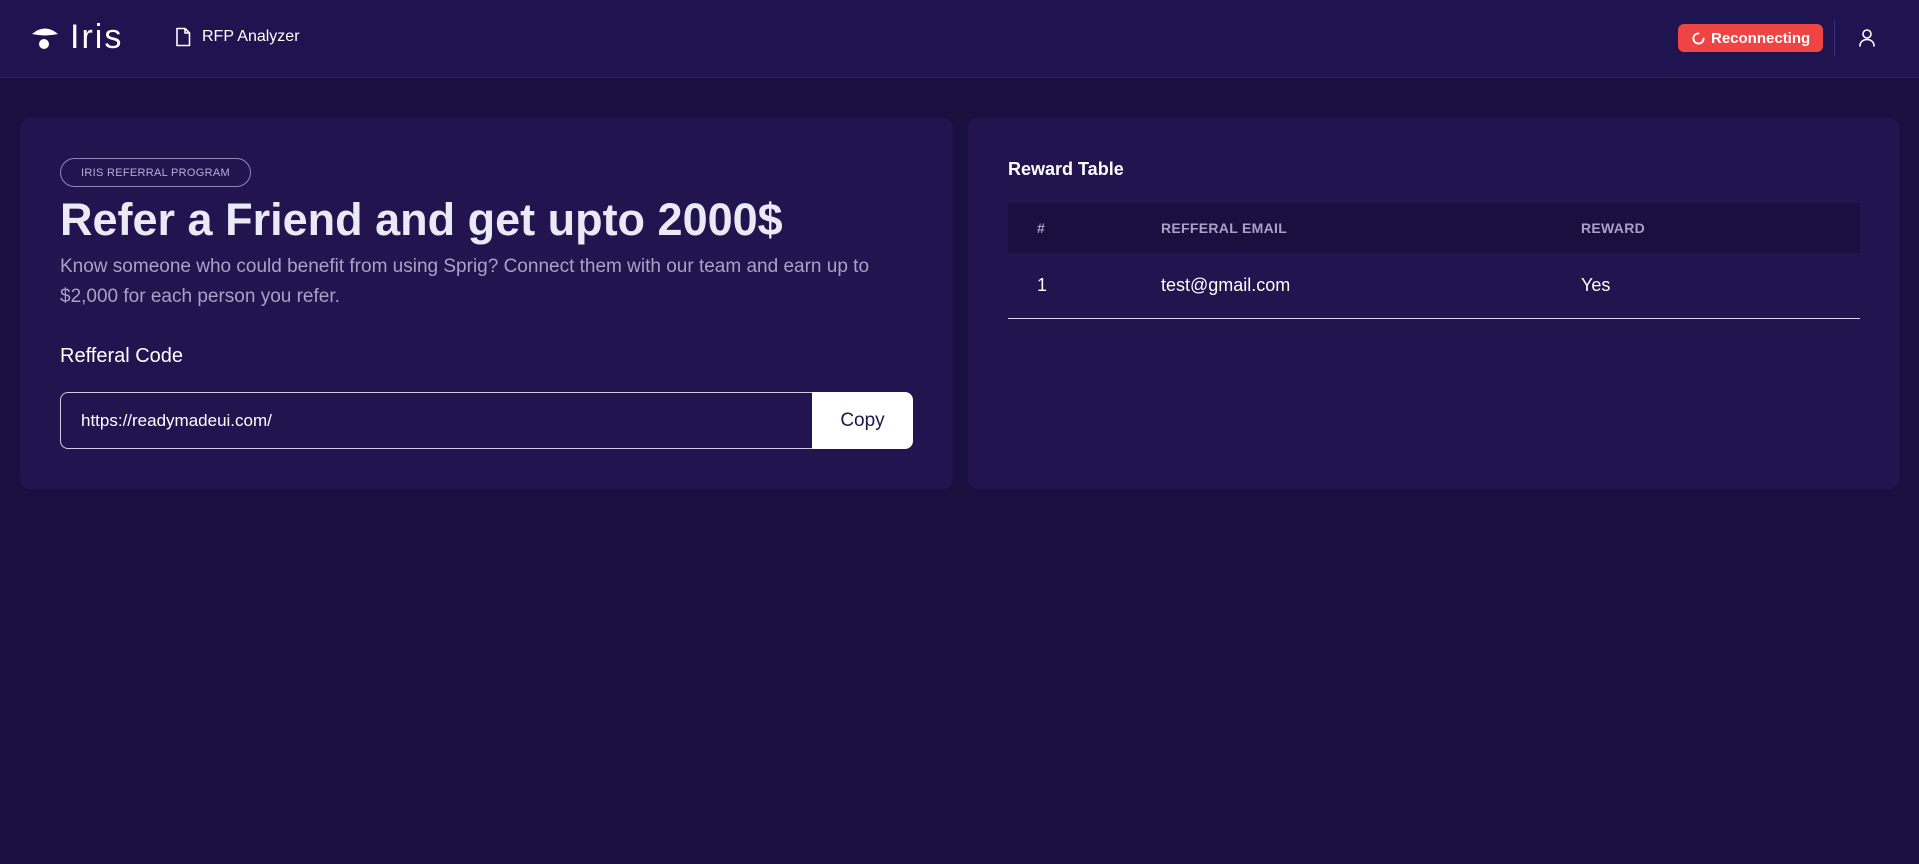 The image size is (1919, 864). Describe the element at coordinates (97, 37) in the screenshot. I see `app-name: Iris` at that location.